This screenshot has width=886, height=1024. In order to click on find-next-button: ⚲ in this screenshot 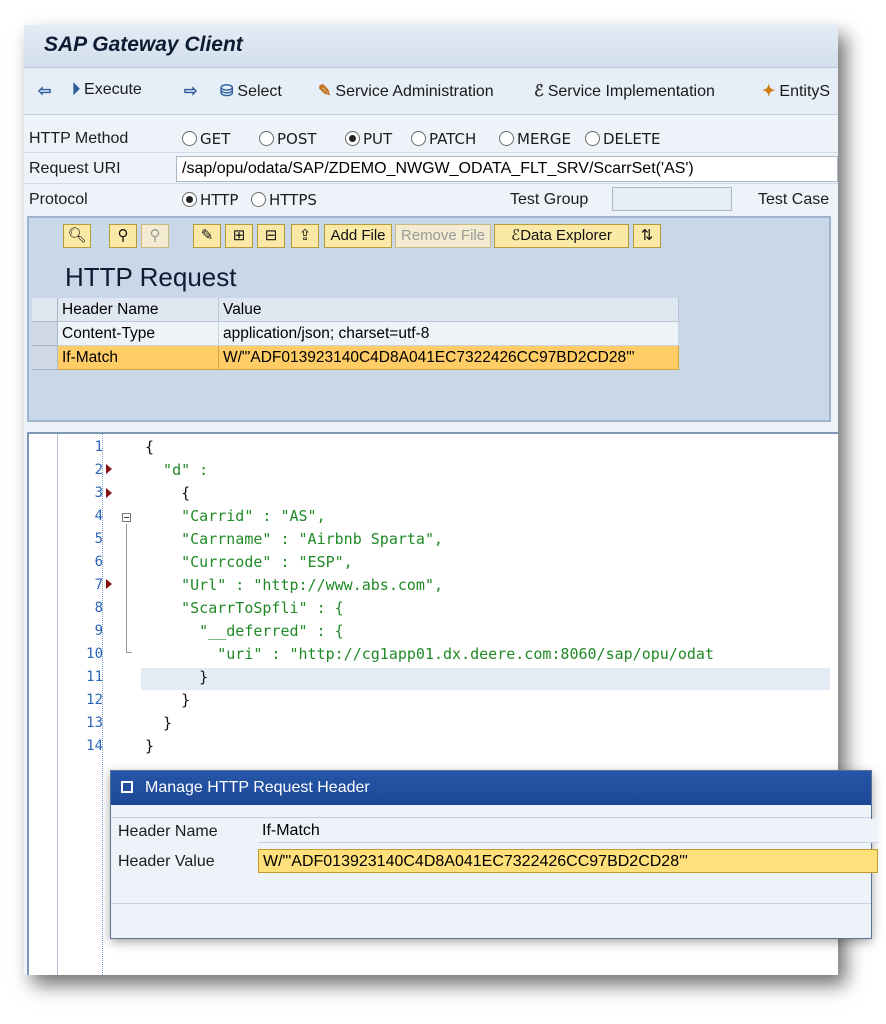, I will do `click(155, 236)`.